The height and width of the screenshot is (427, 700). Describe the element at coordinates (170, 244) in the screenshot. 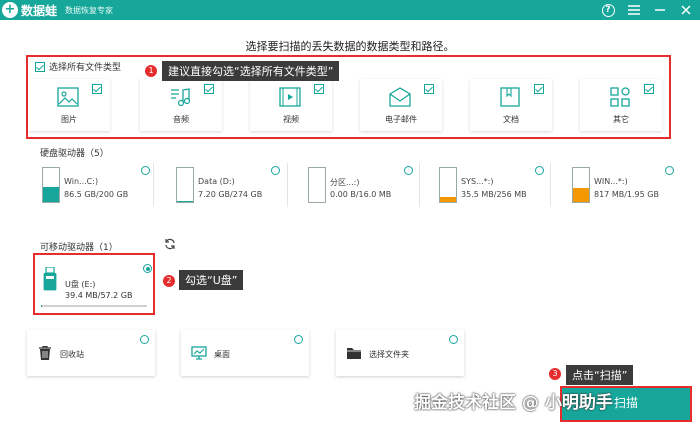

I see `refresh-icon` at that location.